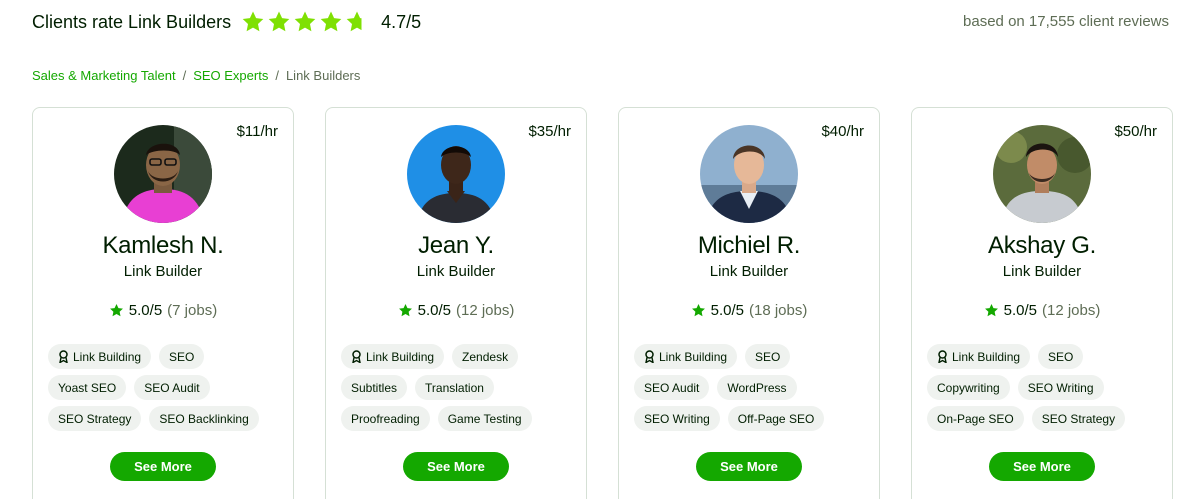 This screenshot has height=499, width=1200. I want to click on skill-chip: Copywriting, so click(968, 387).